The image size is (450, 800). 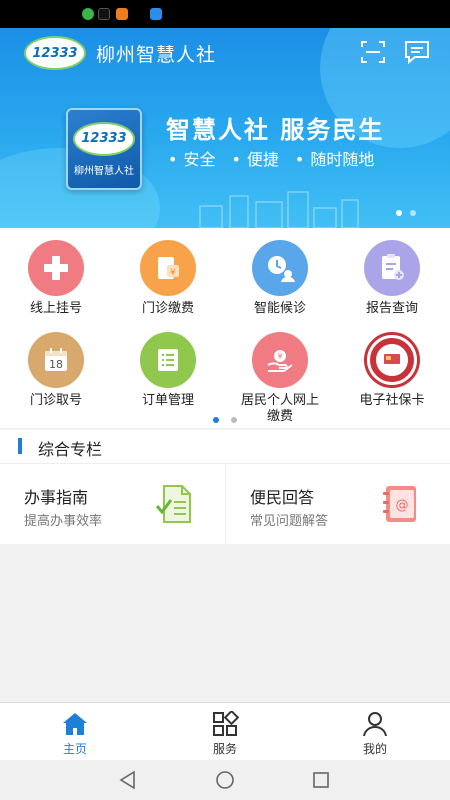 What do you see at coordinates (321, 780) in the screenshot?
I see `recents-icon` at bounding box center [321, 780].